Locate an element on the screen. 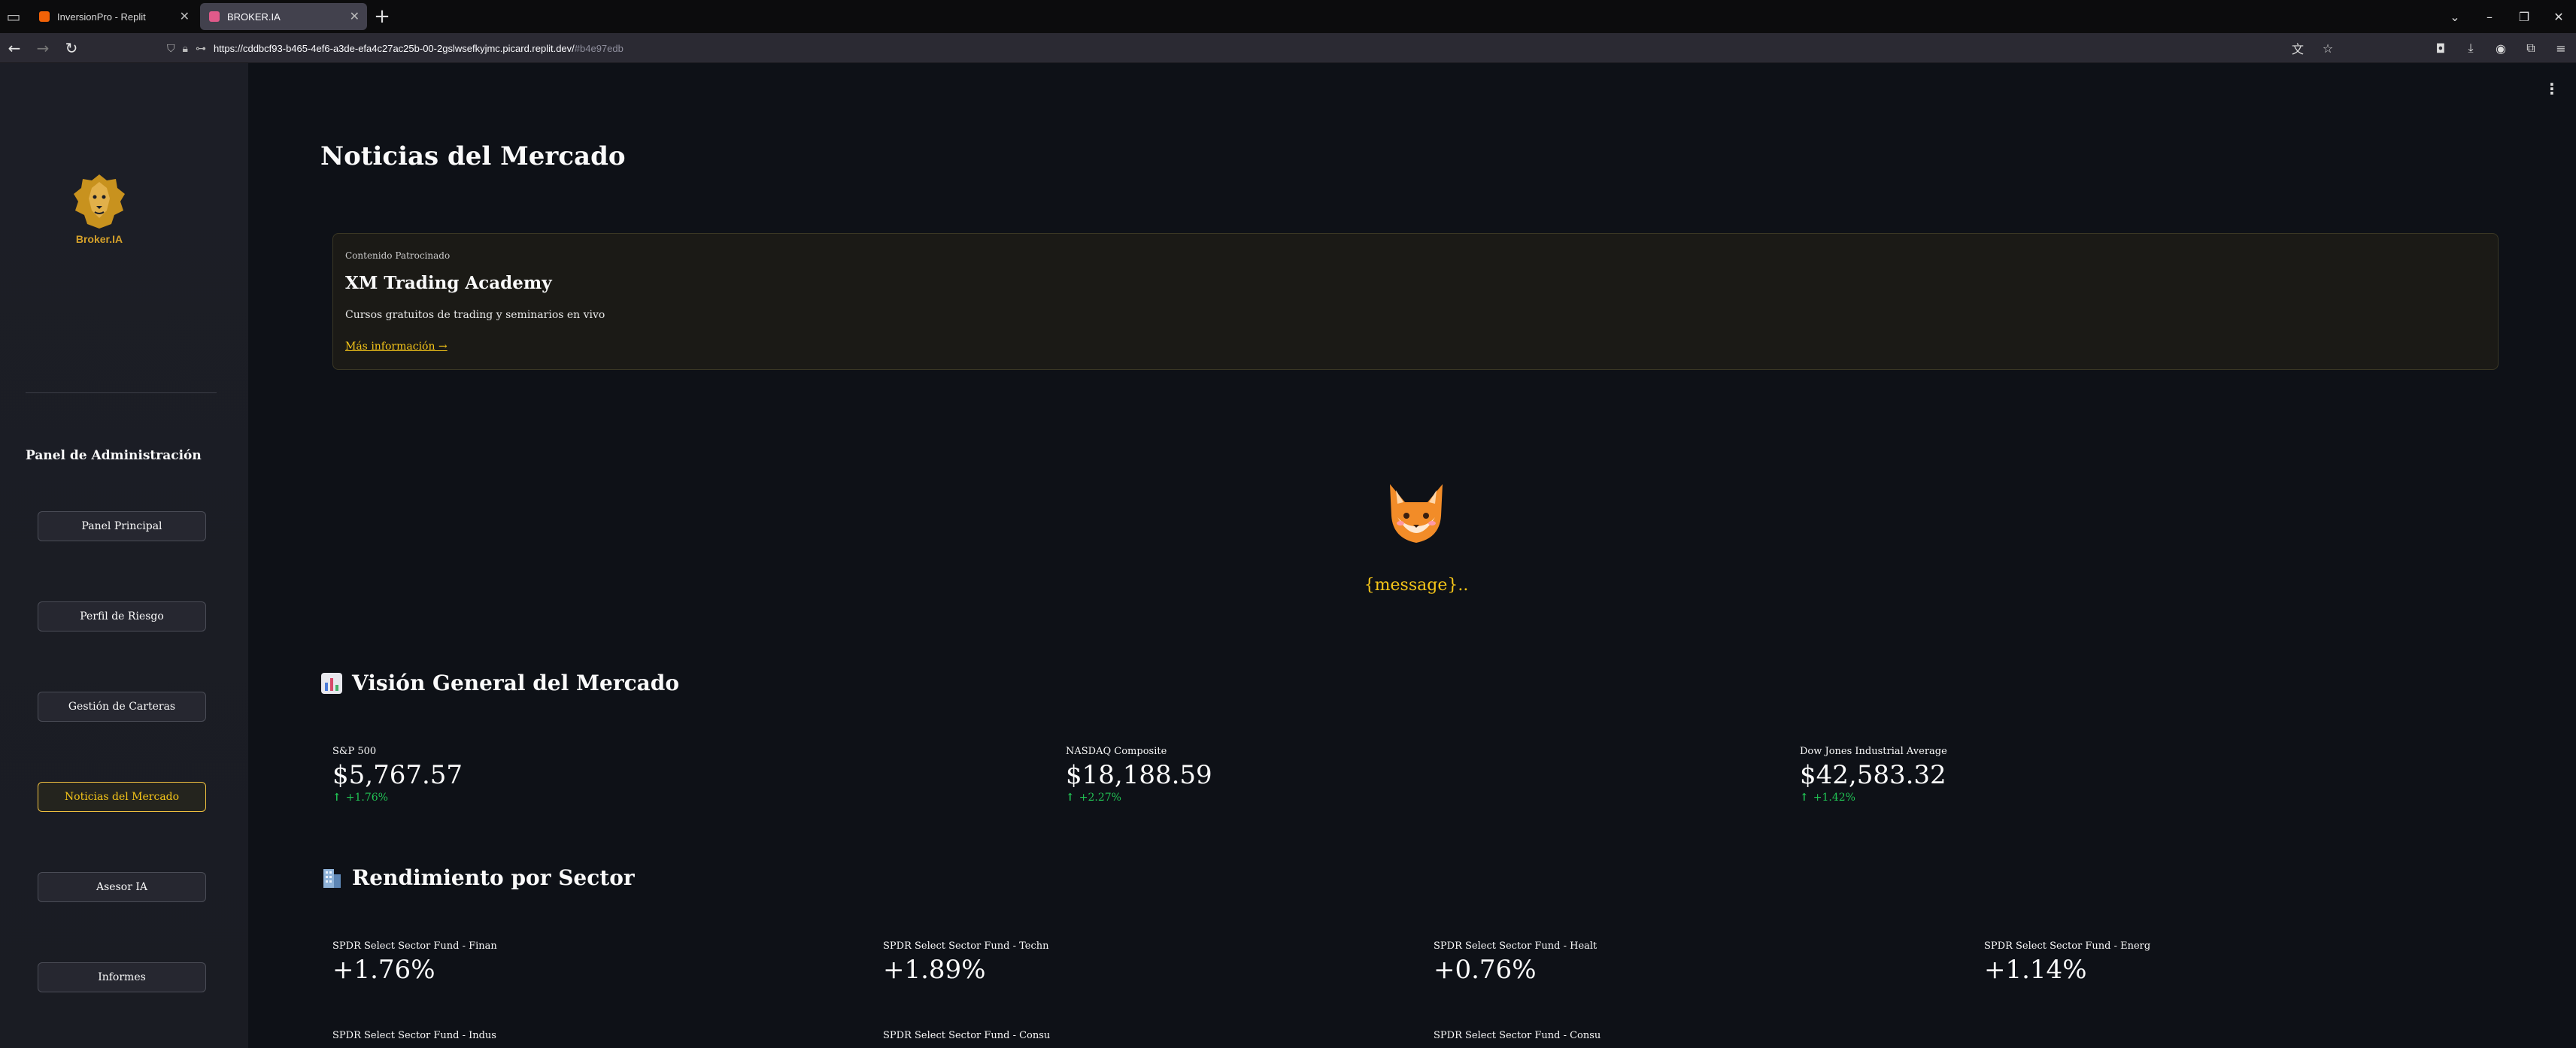 Image resolution: width=2576 pixels, height=1048 pixels. metric-sp500: S&P 500 $5,767.57 ↑ +1.76% is located at coordinates (397, 775).